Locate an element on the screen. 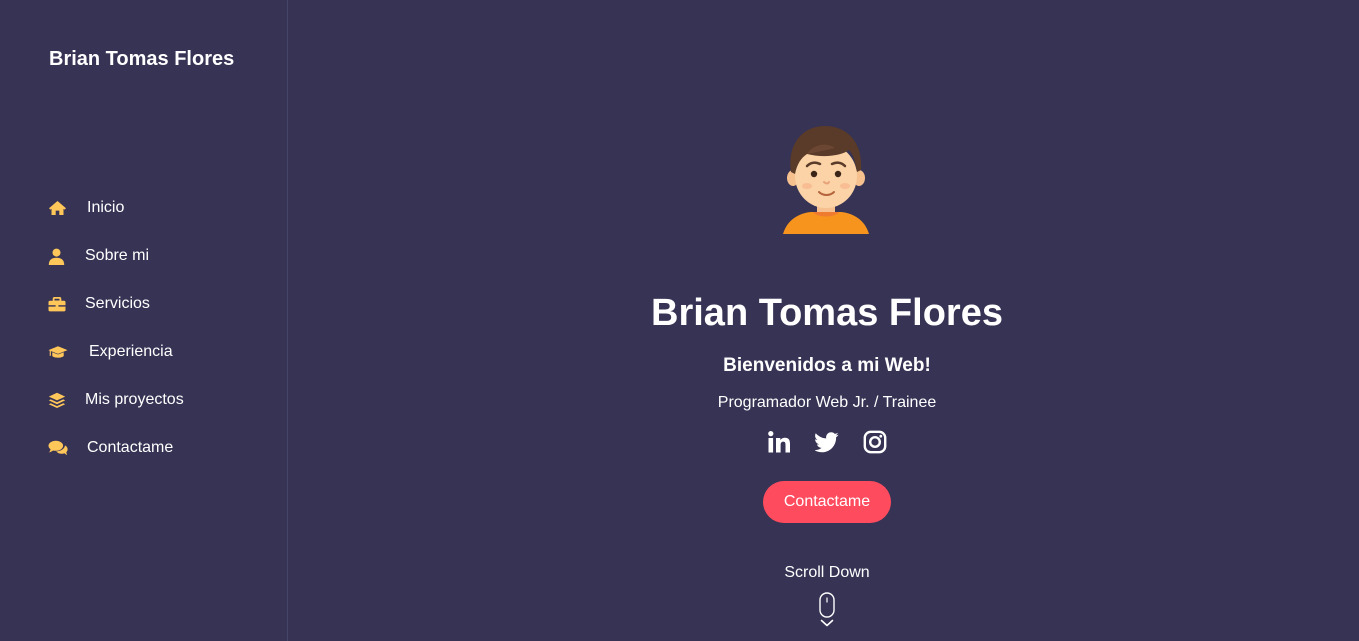 This screenshot has width=1359, height=641. hero-role: Programador Web Jr. / Trainee is located at coordinates (827, 402).